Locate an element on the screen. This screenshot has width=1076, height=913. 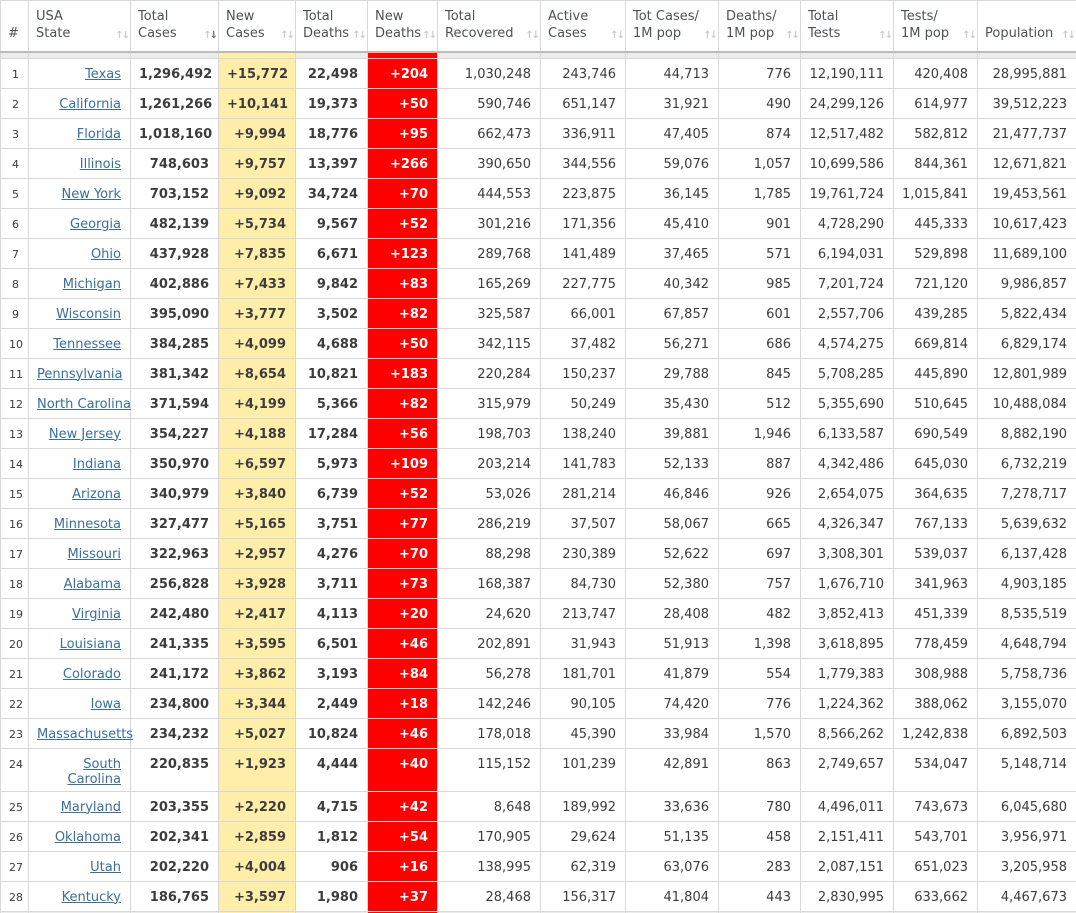
population-cell: 4,648,794 is located at coordinates (1026, 643).